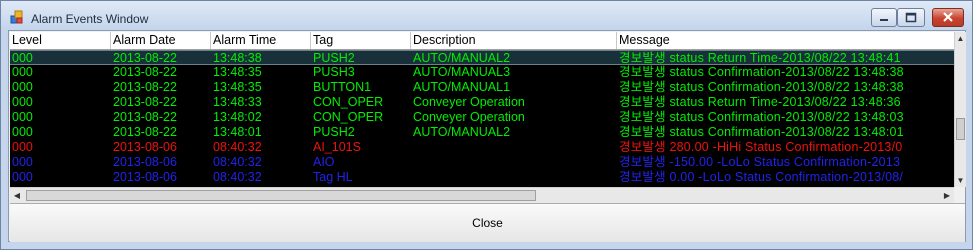 The image size is (973, 250). What do you see at coordinates (337, 147) in the screenshot?
I see `cell-tag: AI_101S` at bounding box center [337, 147].